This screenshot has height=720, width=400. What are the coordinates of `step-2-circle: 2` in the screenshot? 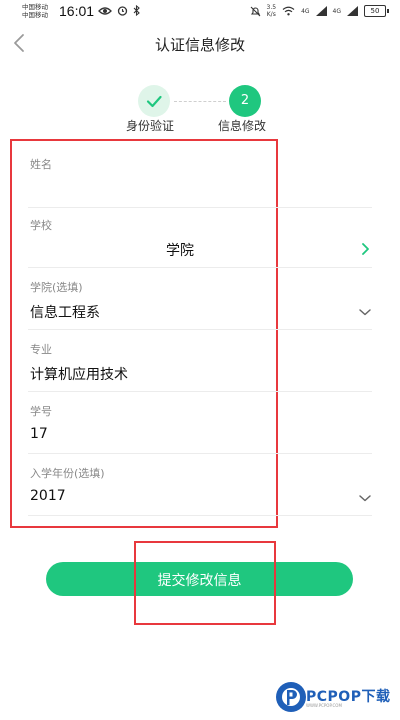 It's located at (245, 101).